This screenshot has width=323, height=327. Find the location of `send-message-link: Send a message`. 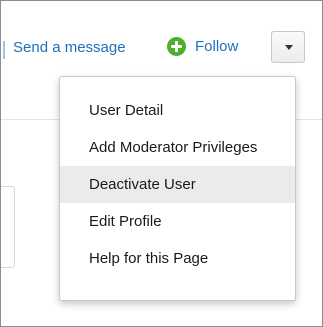

send-message-link: Send a message is located at coordinates (69, 47).